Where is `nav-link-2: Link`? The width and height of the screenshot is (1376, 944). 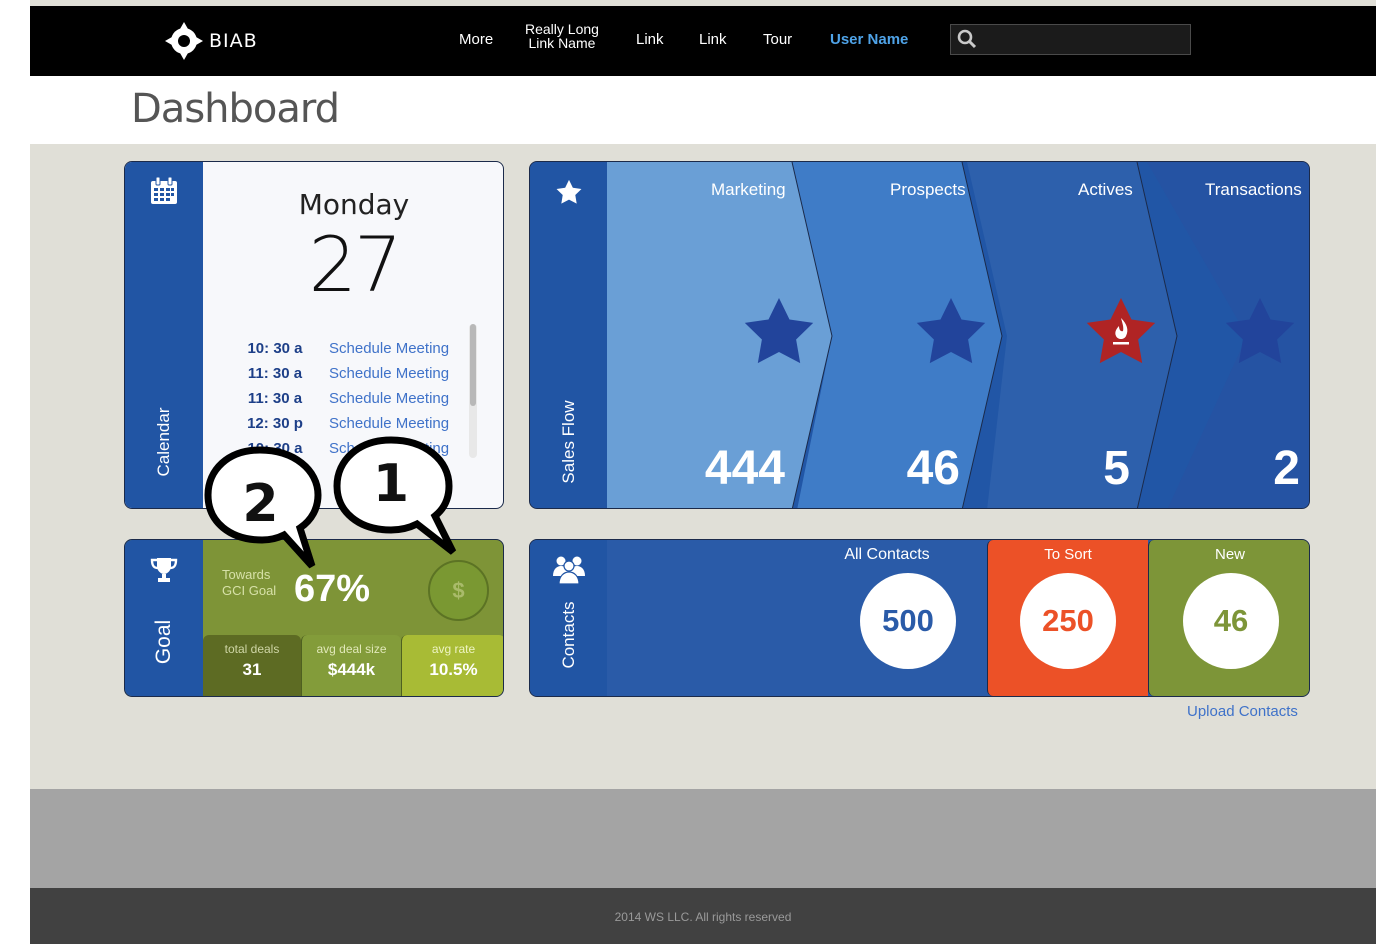
nav-link-2: Link is located at coordinates (713, 39).